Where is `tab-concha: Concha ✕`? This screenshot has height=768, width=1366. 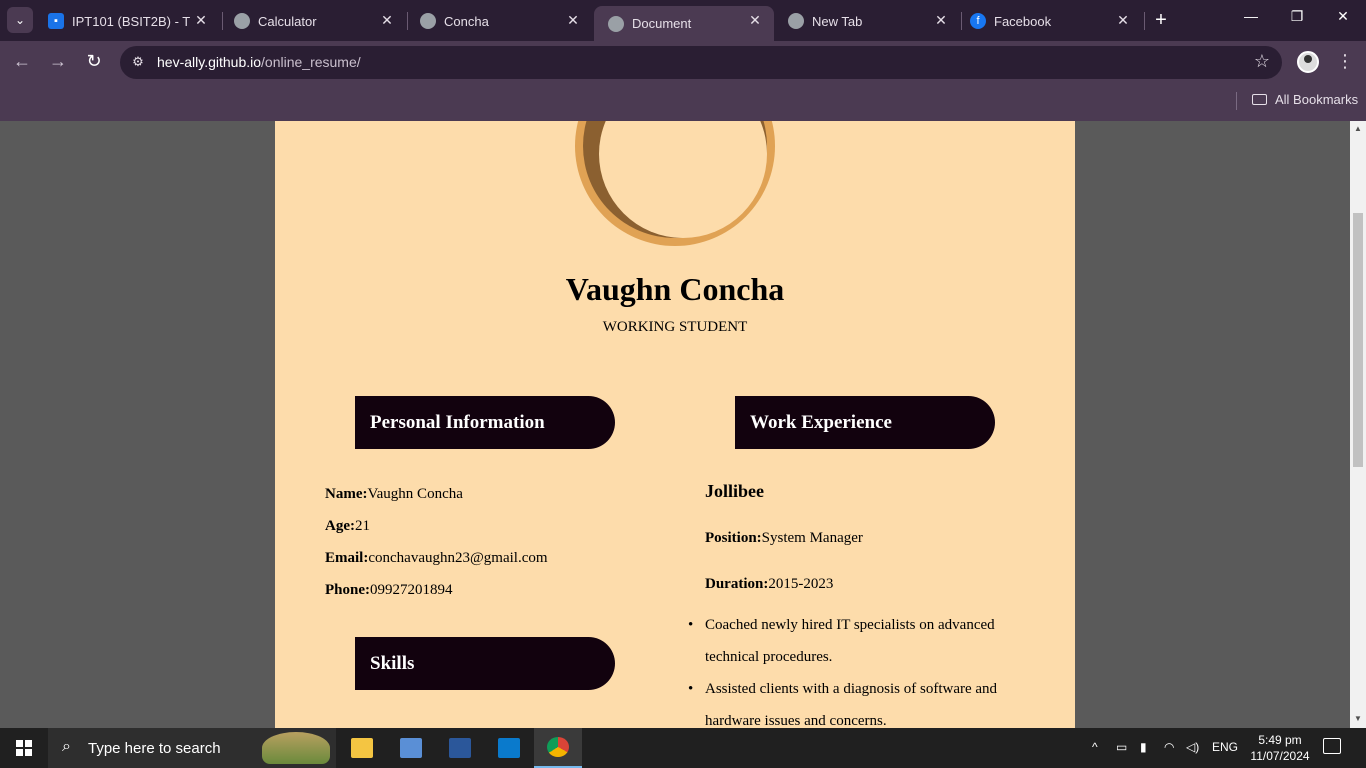
tab-concha: Concha ✕ is located at coordinates (499, 21).